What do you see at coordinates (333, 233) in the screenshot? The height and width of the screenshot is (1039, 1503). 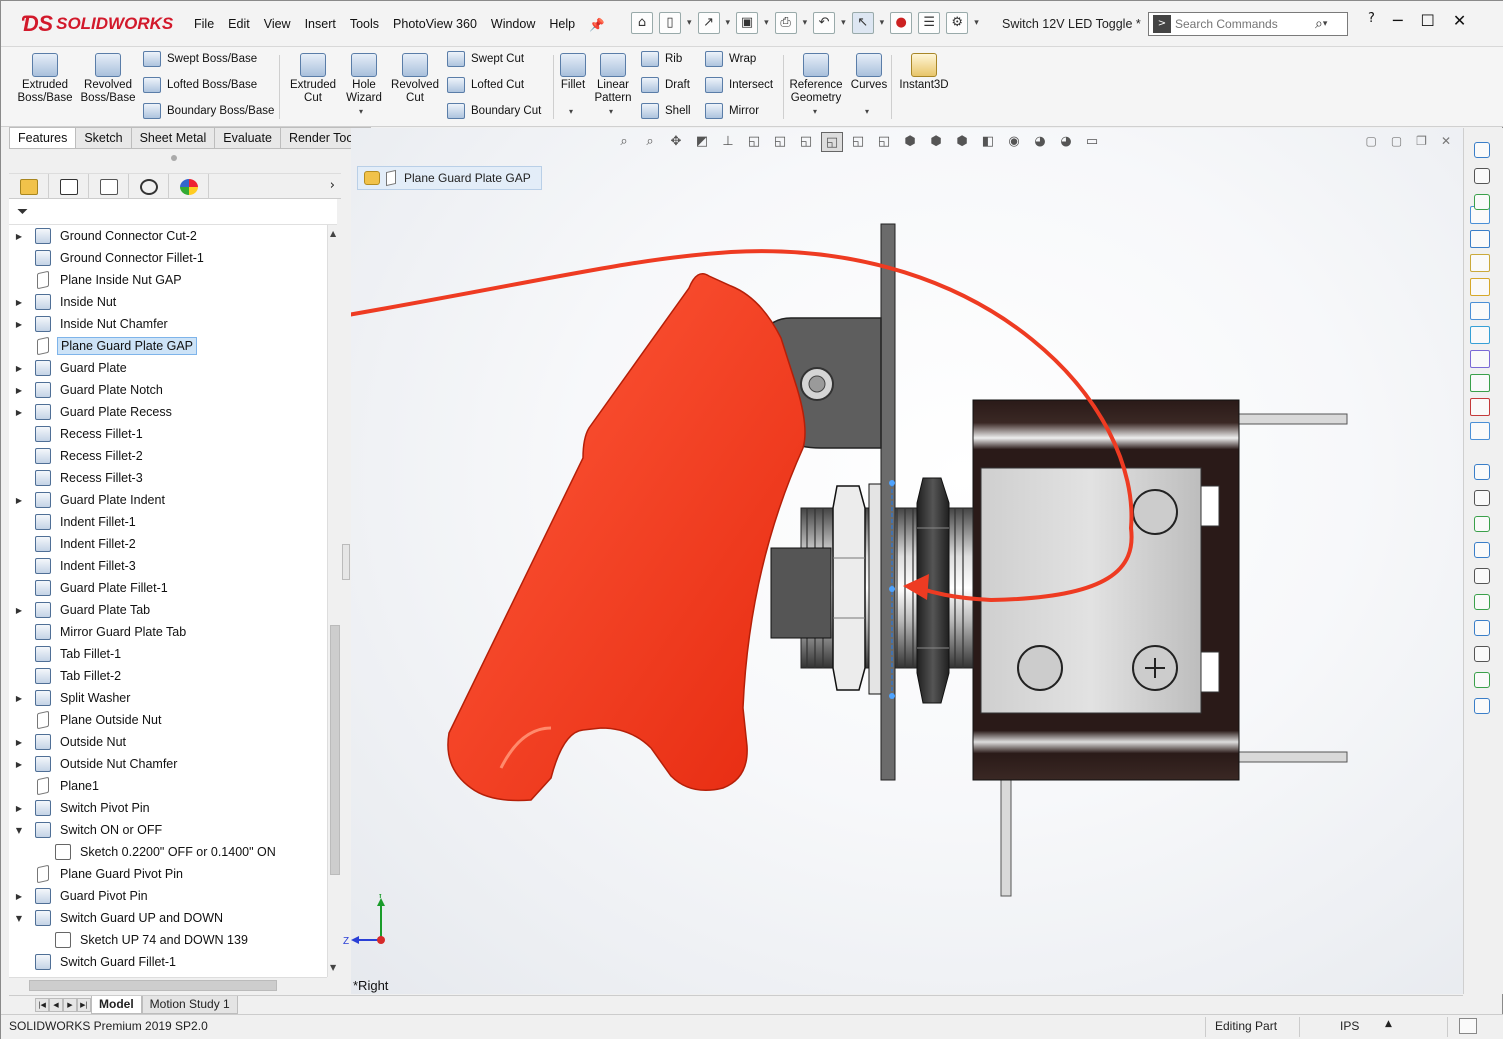 I see `scroll-up-icon: ▲` at bounding box center [333, 233].